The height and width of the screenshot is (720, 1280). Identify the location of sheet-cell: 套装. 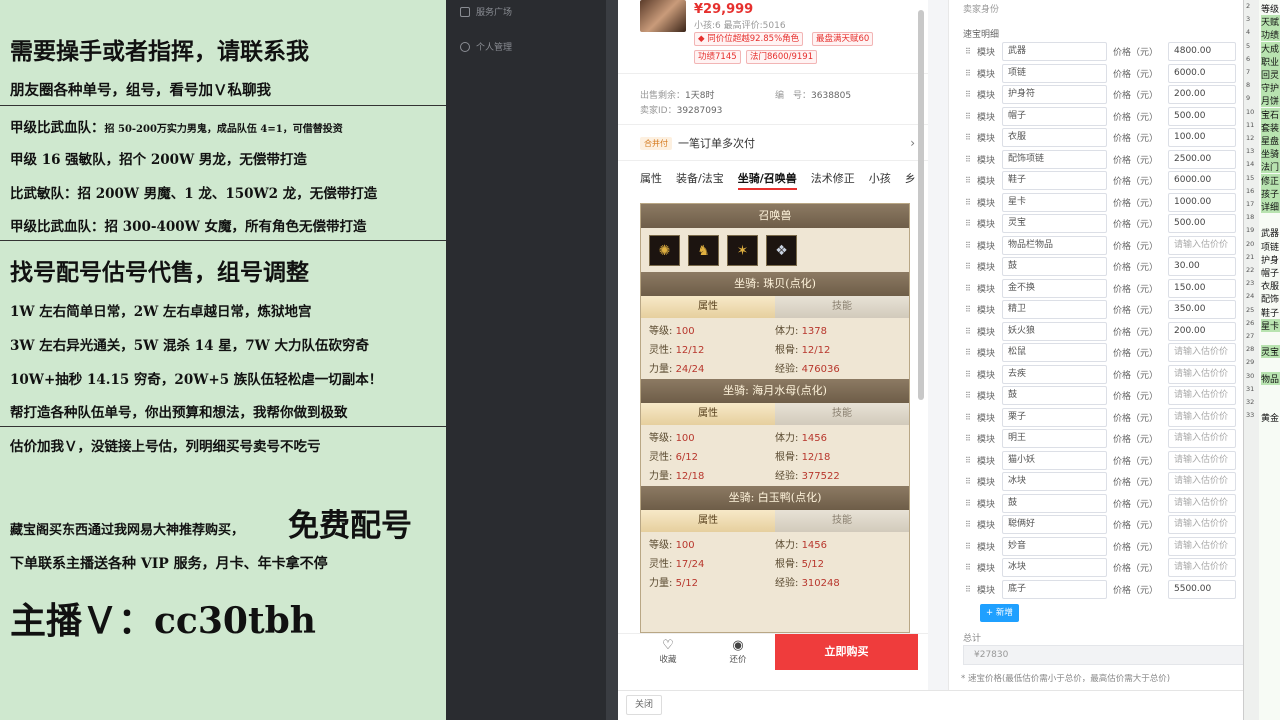
(1270, 127).